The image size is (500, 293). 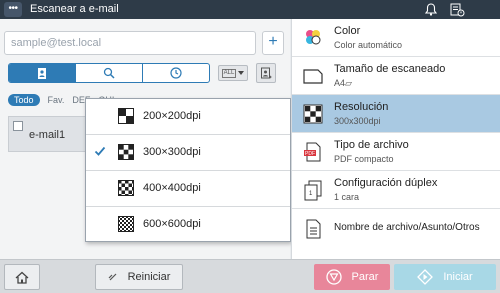 I want to click on setting-value: PDF compacto, so click(x=364, y=159).